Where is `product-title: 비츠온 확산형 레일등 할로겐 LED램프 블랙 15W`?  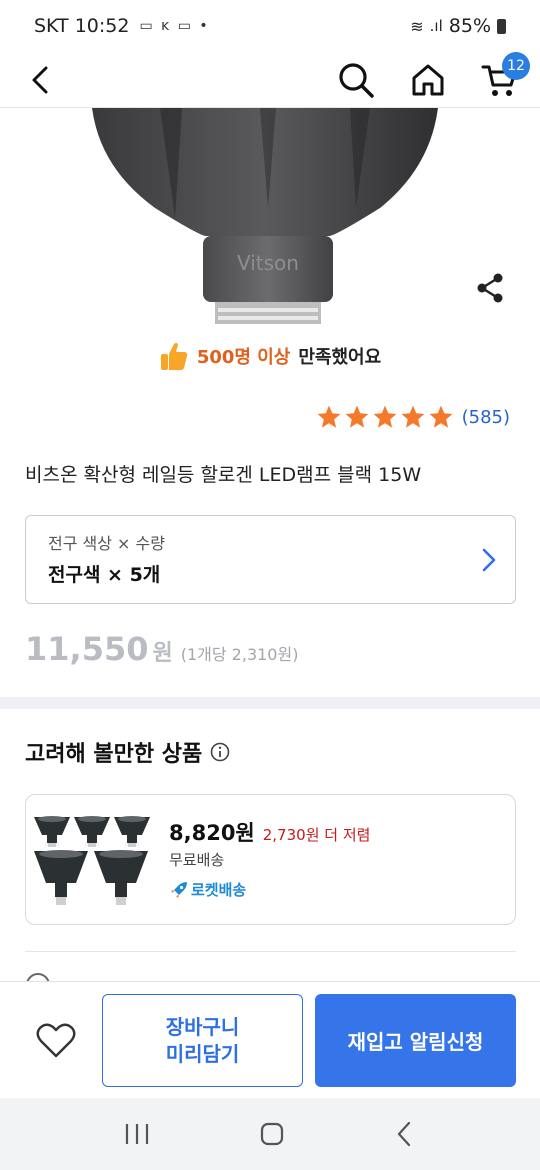
product-title: 비츠온 확산형 레일등 할로겐 LED램프 블랙 15W is located at coordinates (223, 475).